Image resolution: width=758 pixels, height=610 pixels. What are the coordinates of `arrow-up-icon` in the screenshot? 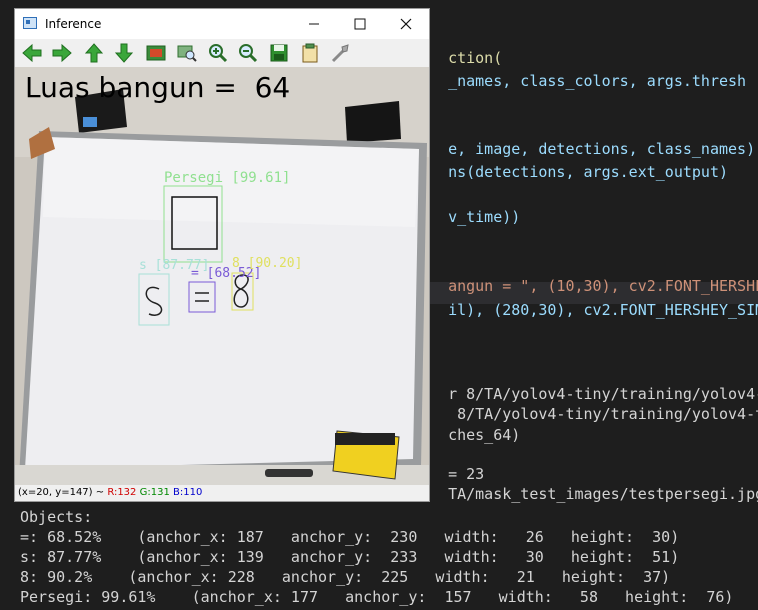 It's located at (94, 53).